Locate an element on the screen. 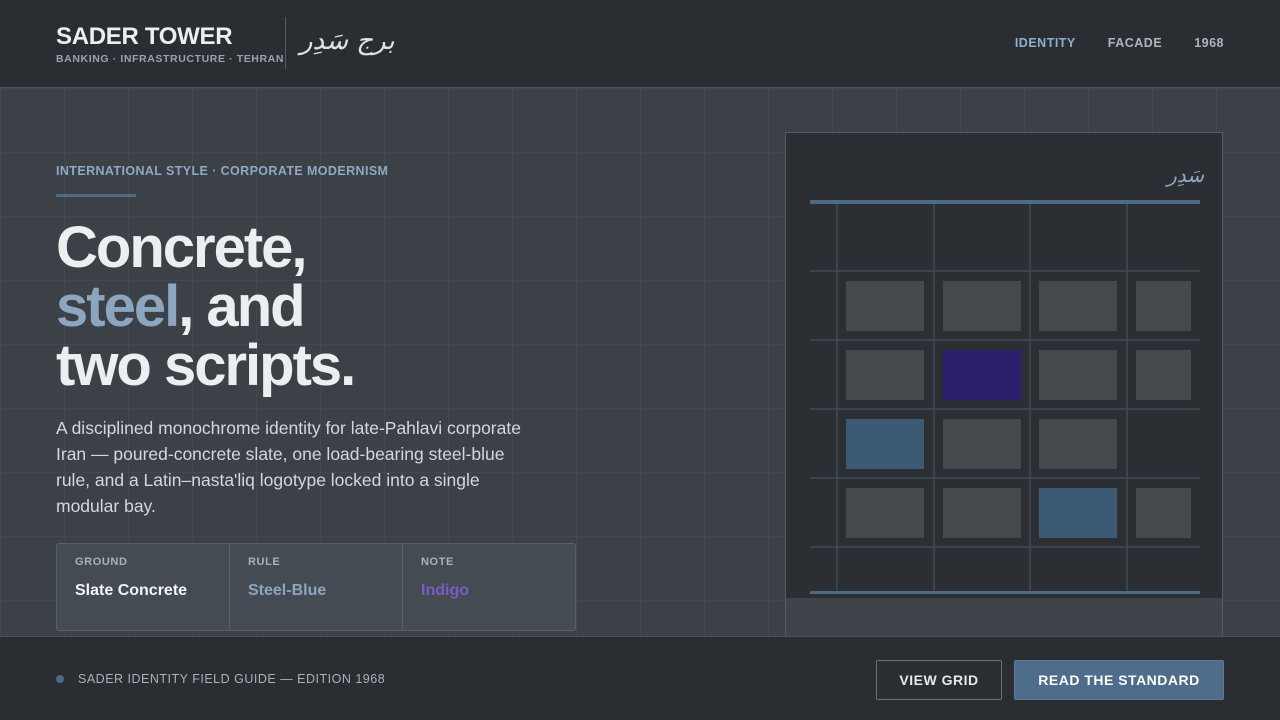 The width and height of the screenshot is (1280, 720). swatch-value: Slate Concrete is located at coordinates (131, 590).